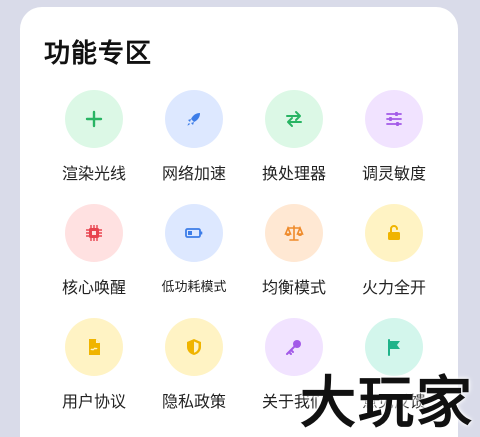 The height and width of the screenshot is (437, 480). I want to click on rocket-icon, so click(193, 119).